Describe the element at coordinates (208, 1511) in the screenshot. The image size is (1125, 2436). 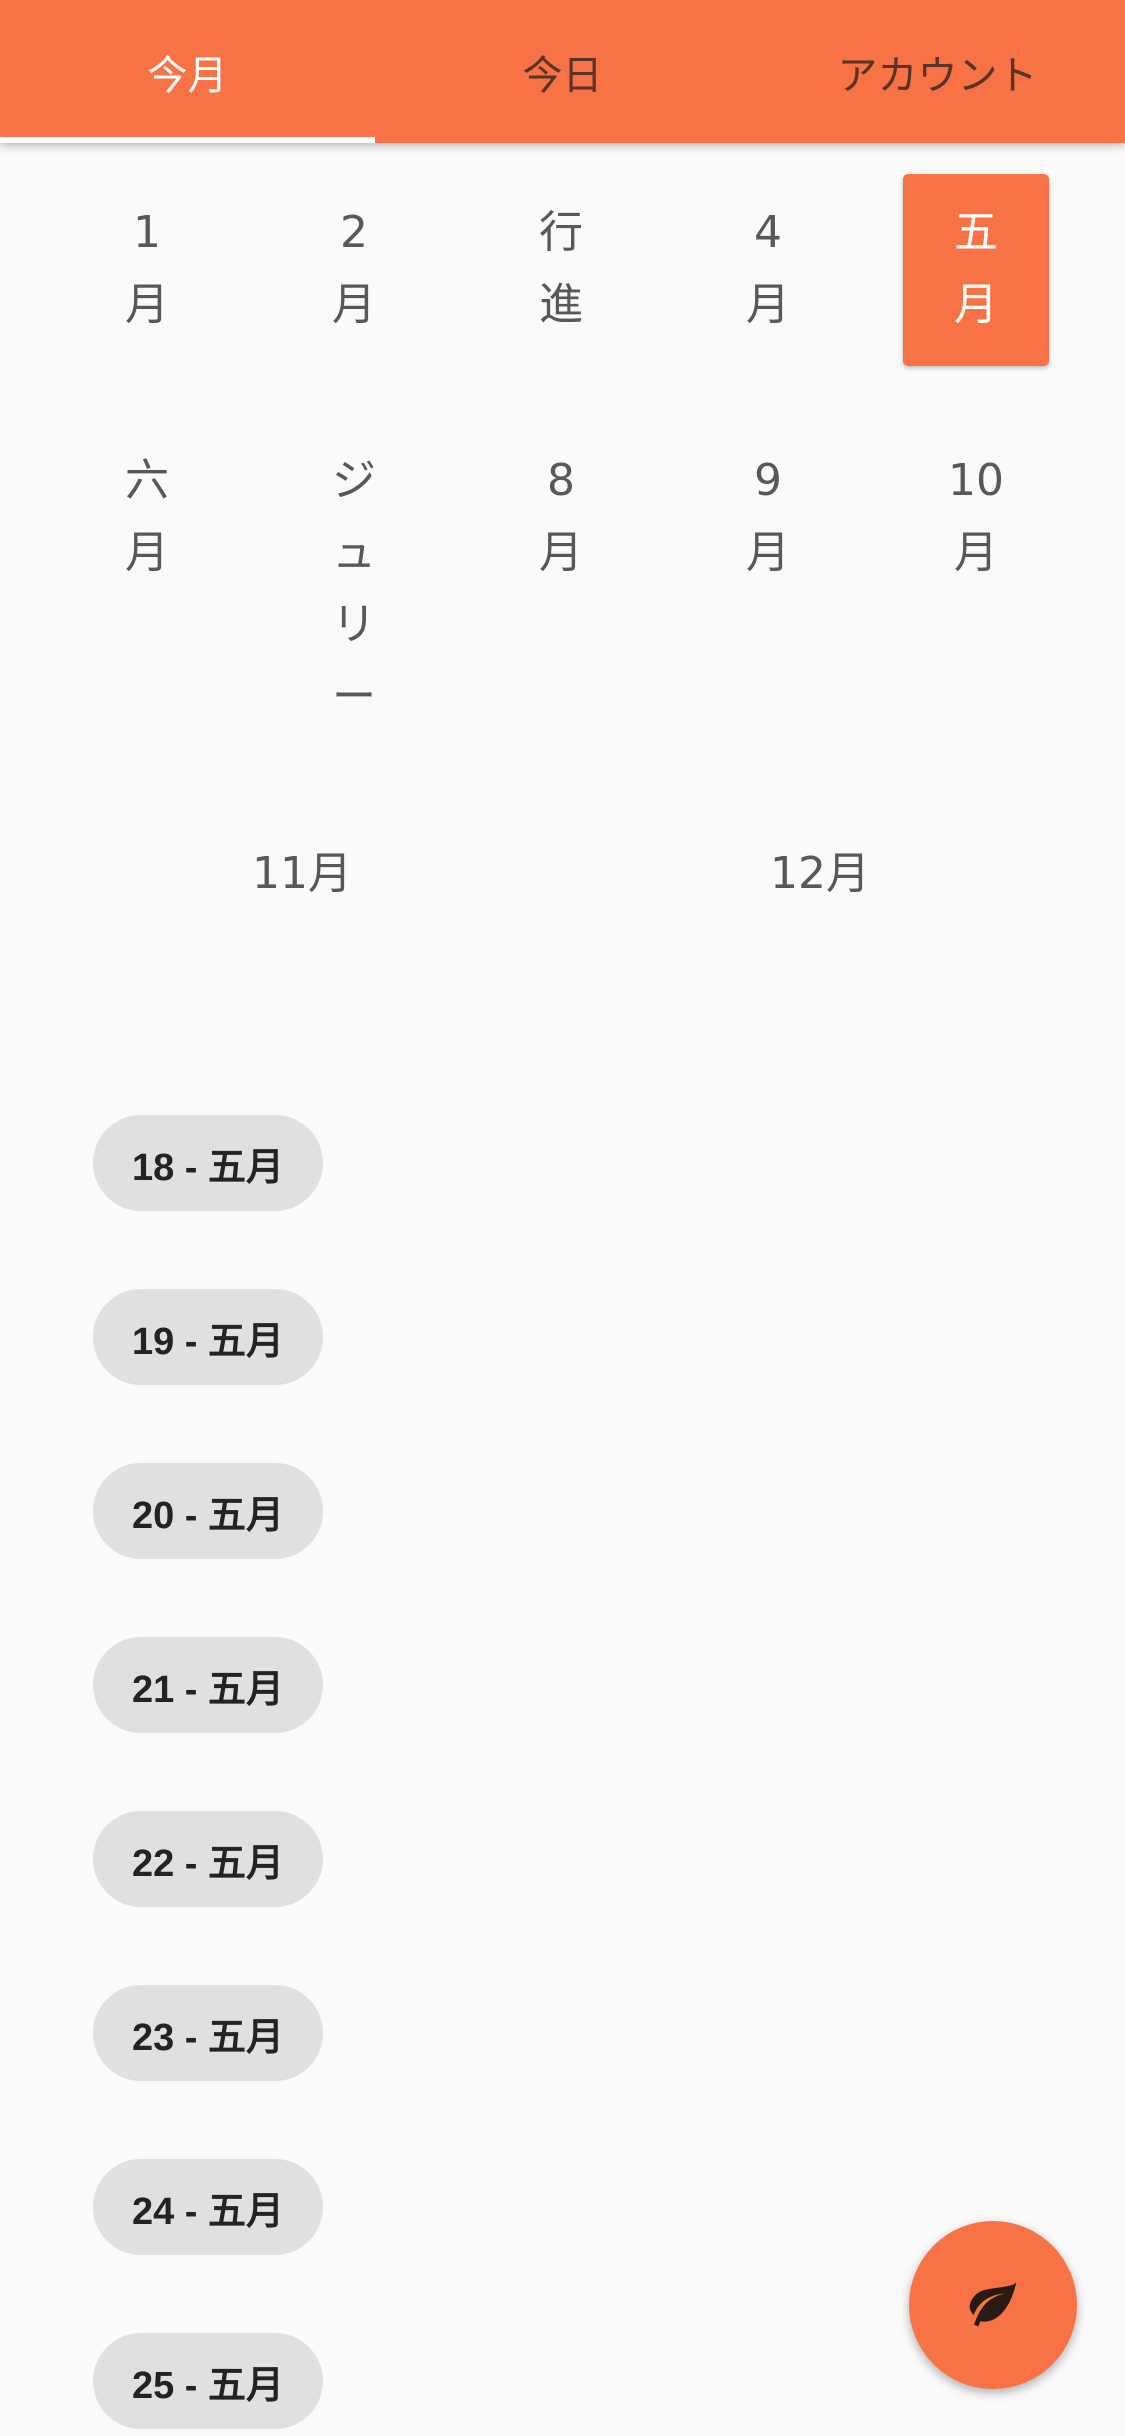
I see `day-chip-20: 20 - 五月` at that location.